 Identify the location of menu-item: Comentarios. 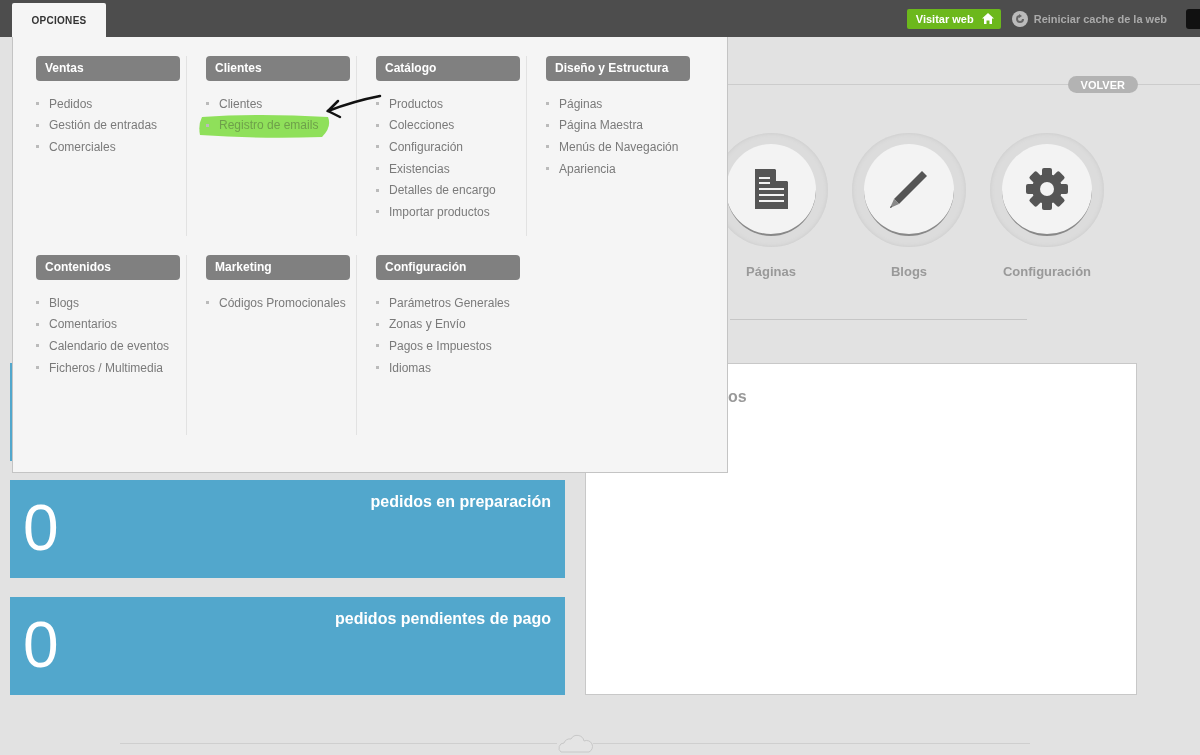
(83, 324).